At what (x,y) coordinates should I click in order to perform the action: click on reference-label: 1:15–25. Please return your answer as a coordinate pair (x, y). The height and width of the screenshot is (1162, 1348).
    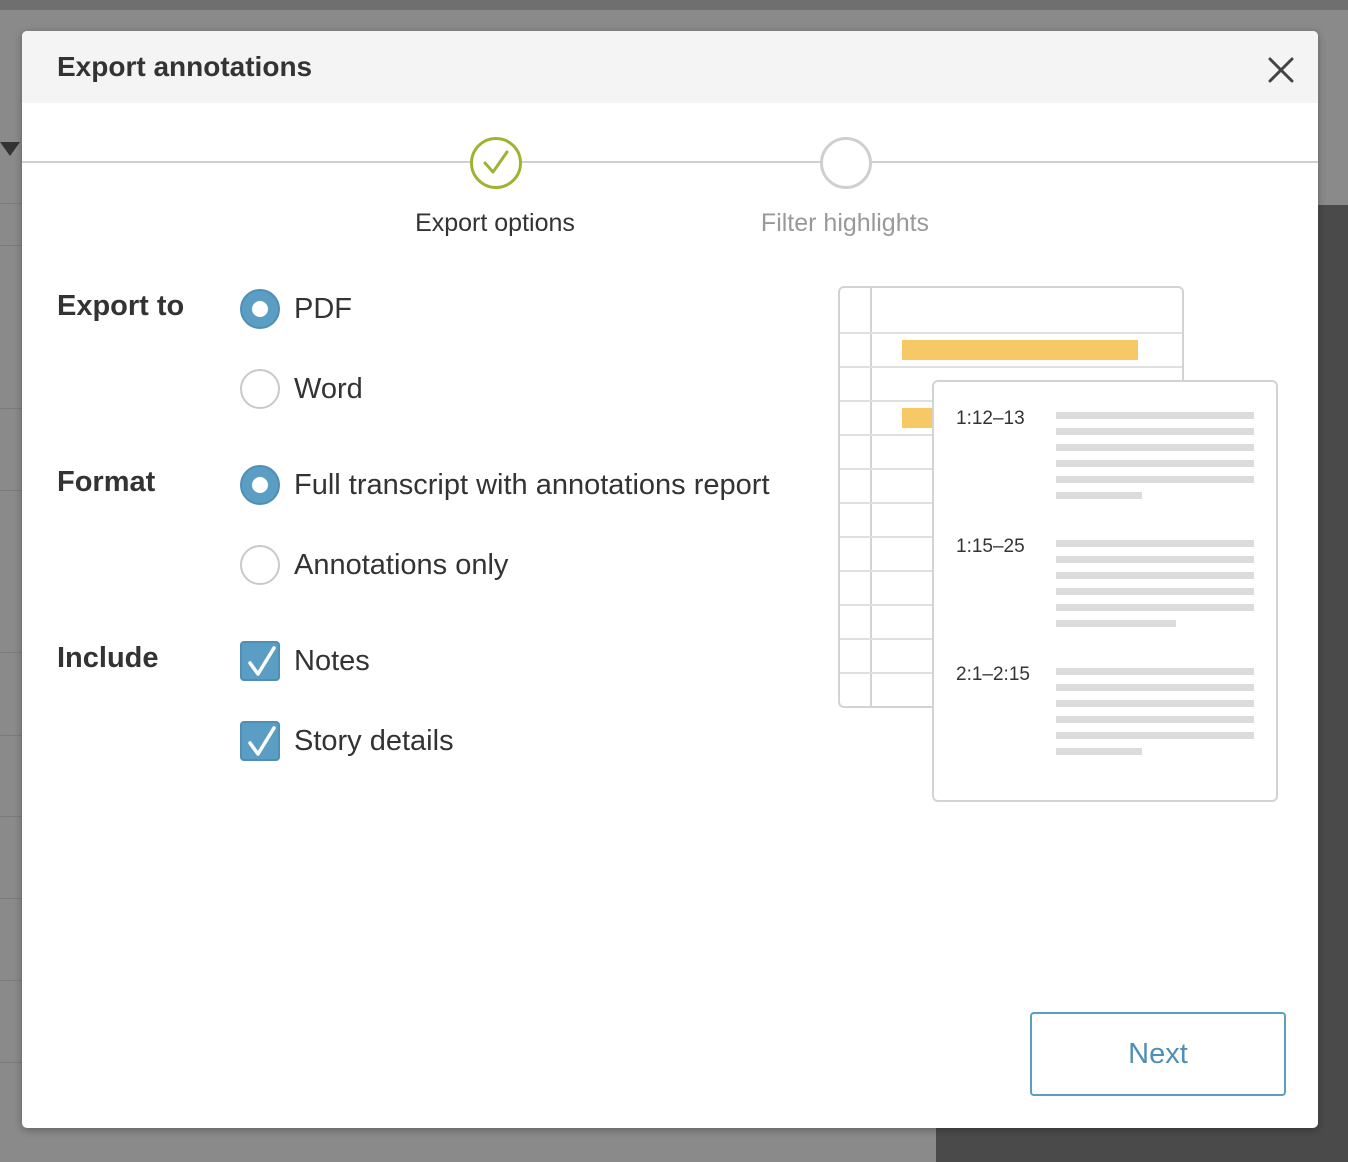
    Looking at the image, I should click on (990, 546).